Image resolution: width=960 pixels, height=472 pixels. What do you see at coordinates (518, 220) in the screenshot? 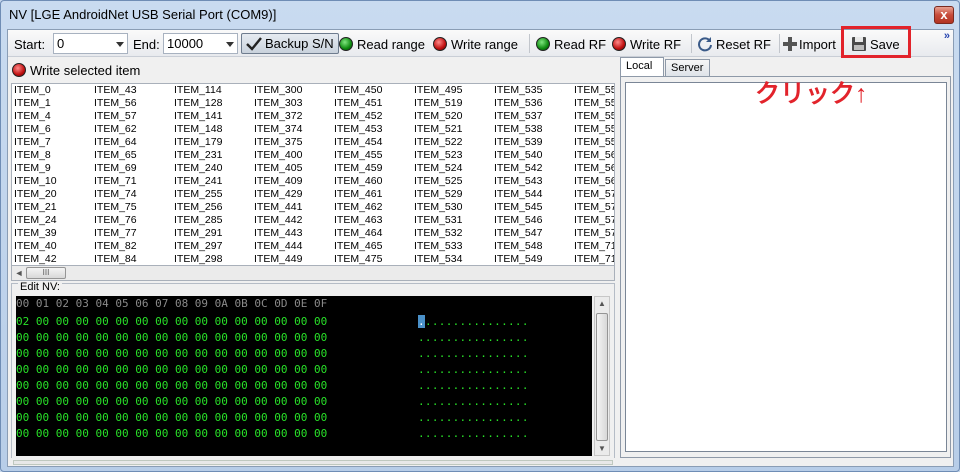
I see `list-item: ITEM_546` at bounding box center [518, 220].